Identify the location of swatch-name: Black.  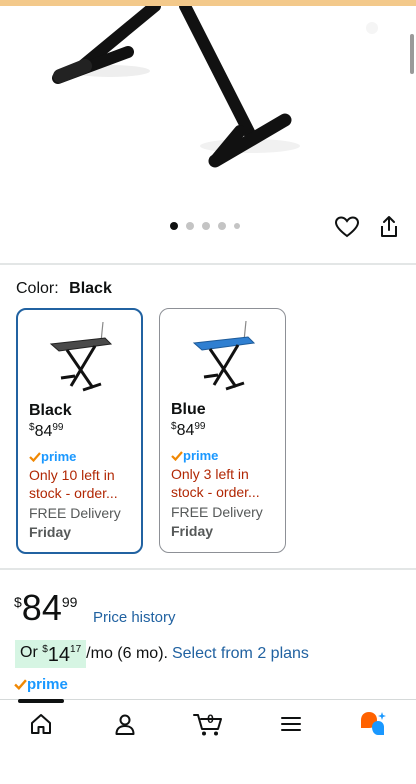
(50, 410).